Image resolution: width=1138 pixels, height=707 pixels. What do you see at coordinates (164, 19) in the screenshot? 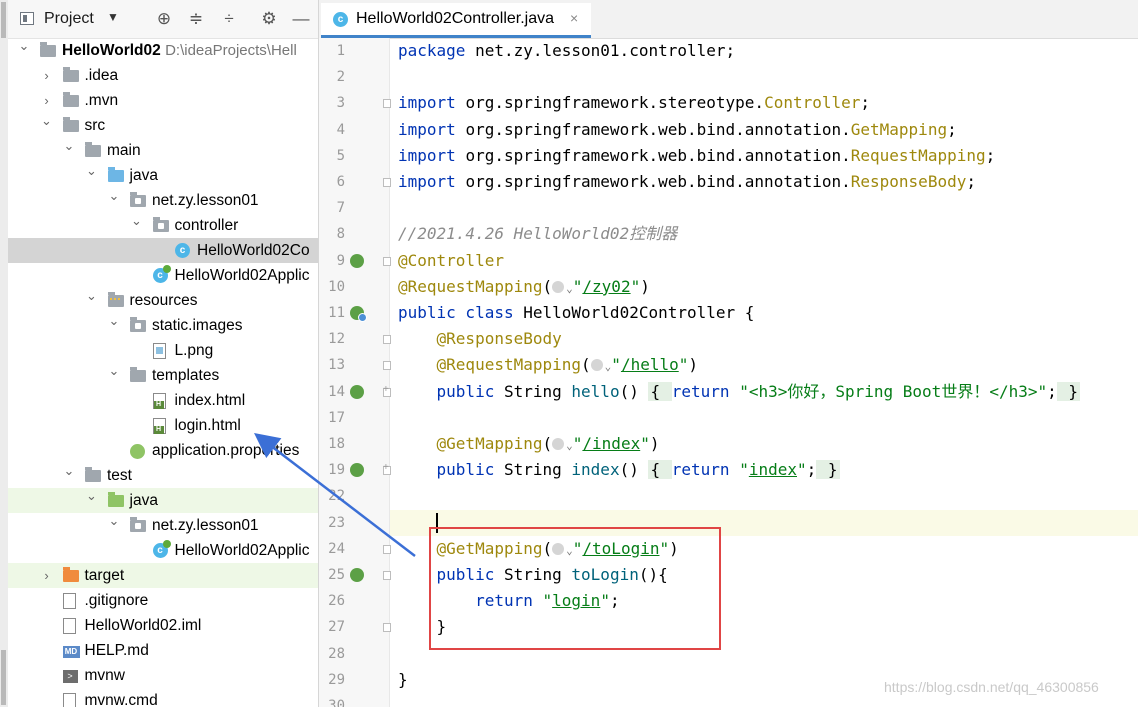
I see `target-icon: ⊕` at bounding box center [164, 19].